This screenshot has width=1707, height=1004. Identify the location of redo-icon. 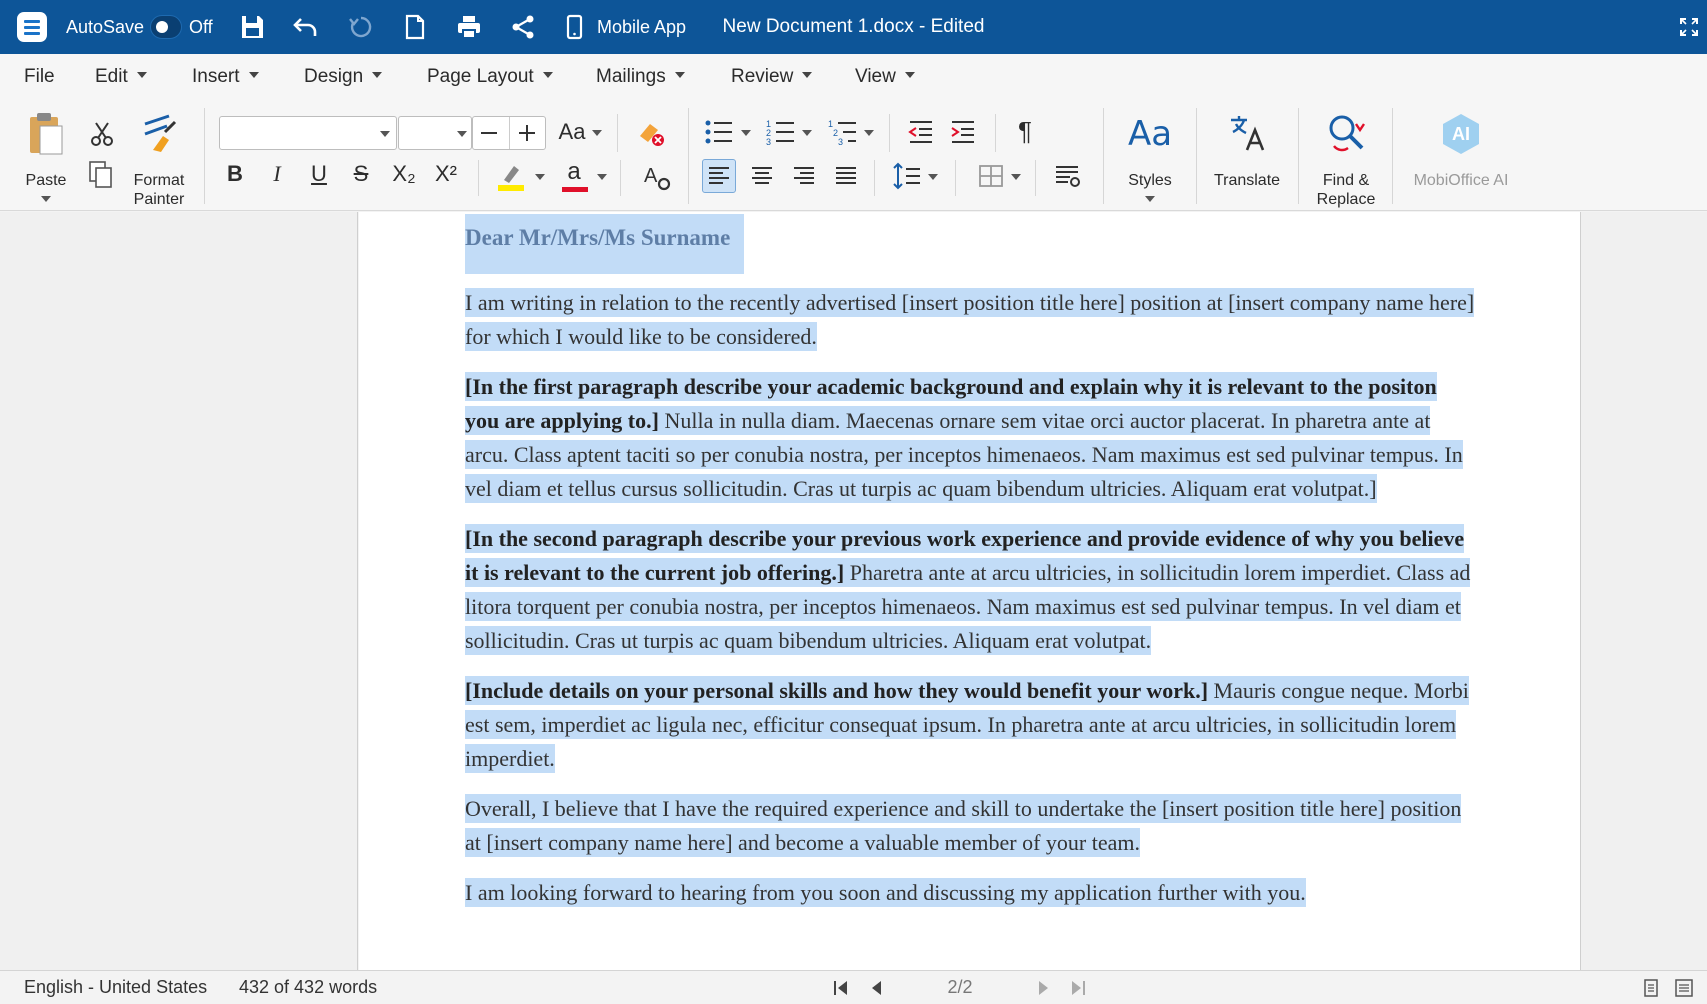
(361, 27).